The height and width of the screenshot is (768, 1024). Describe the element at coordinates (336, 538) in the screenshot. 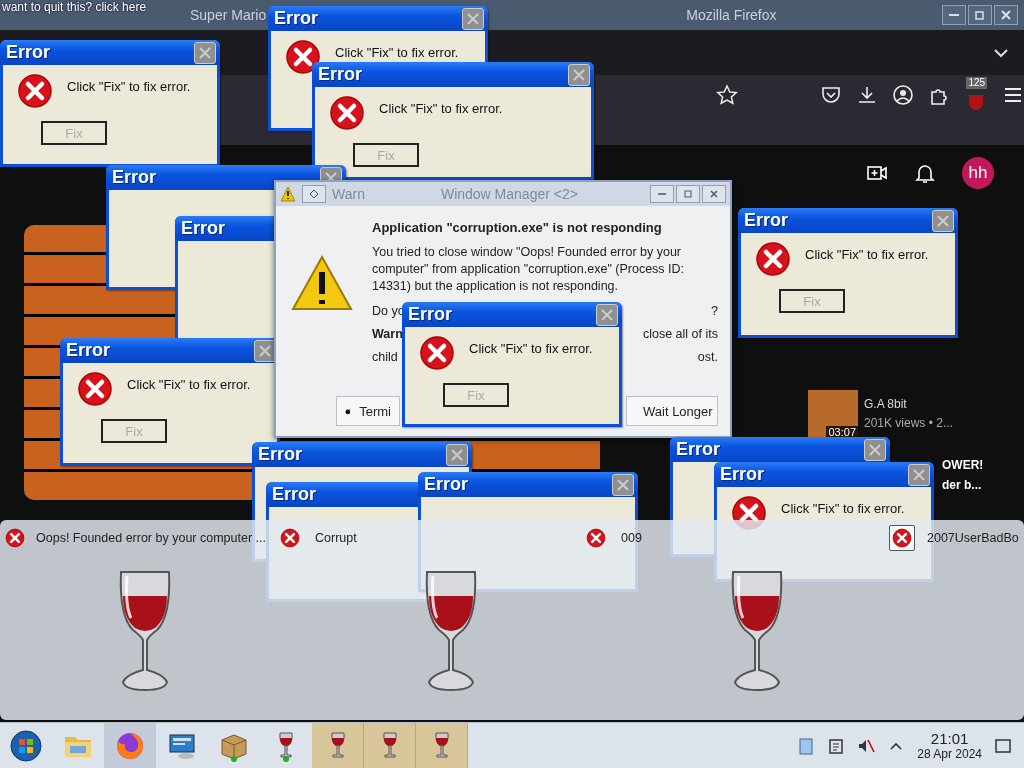

I see `window-label: Corrupt` at that location.